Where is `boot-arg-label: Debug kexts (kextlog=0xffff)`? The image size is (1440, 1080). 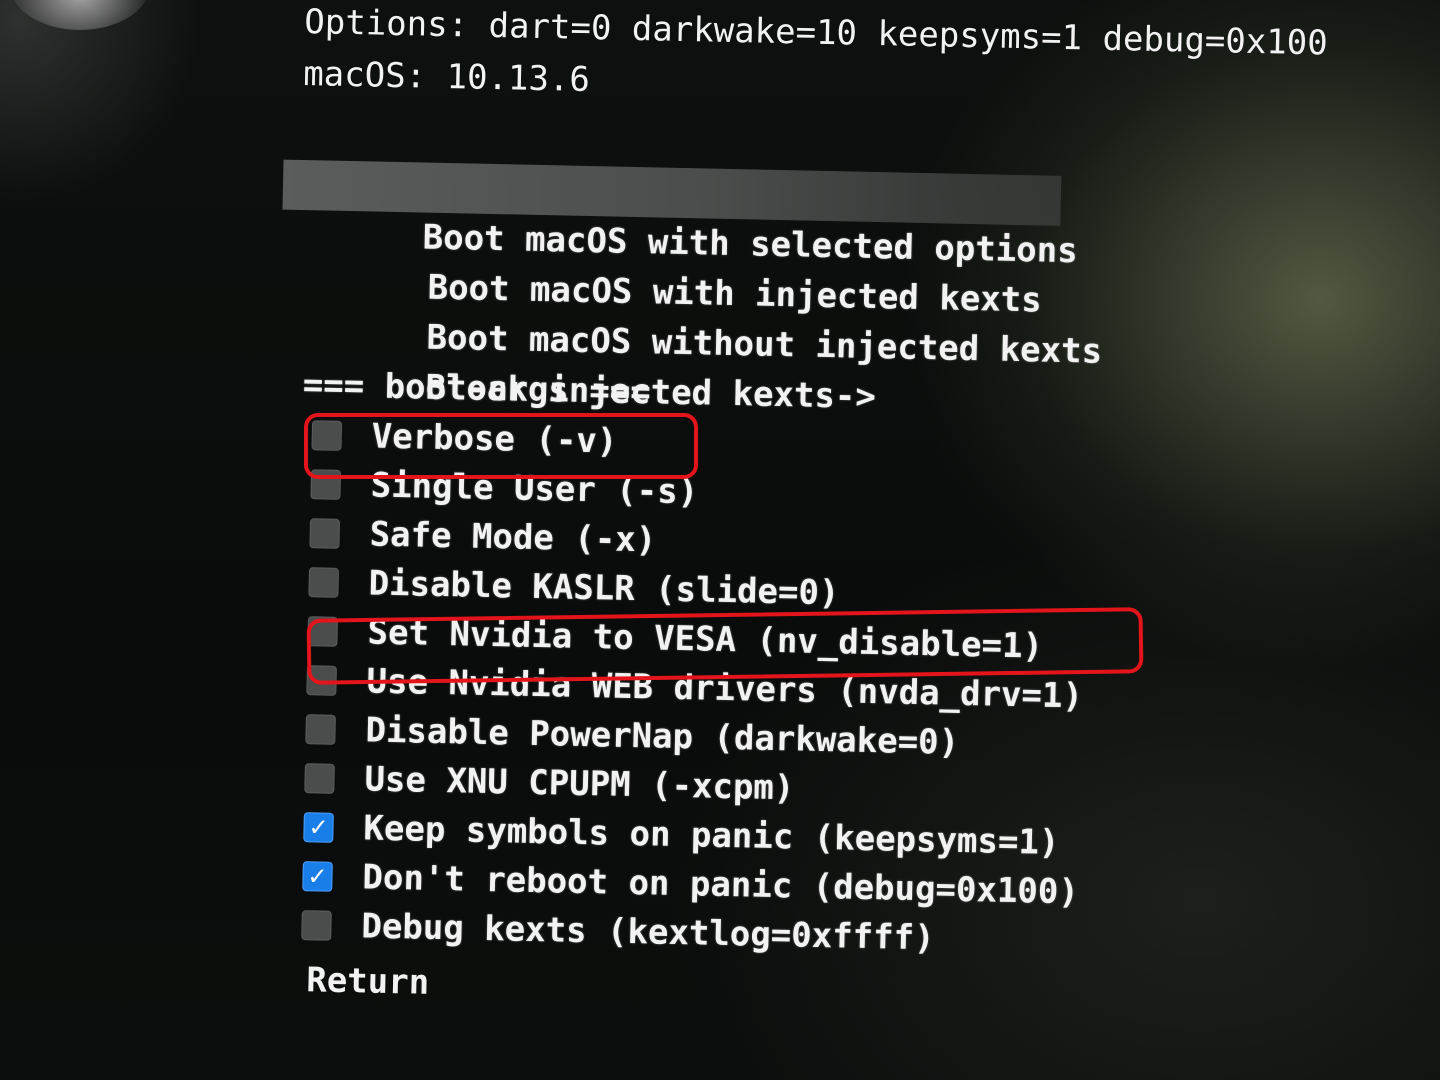
boot-arg-label: Debug kexts (kextlog=0xffff) is located at coordinates (648, 931).